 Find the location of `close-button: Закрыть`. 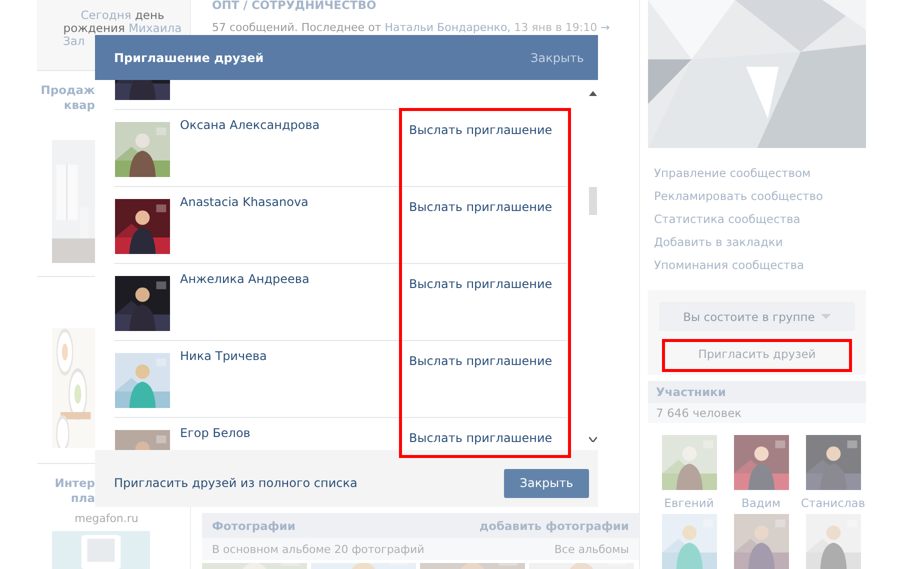

close-button: Закрыть is located at coordinates (546, 483).